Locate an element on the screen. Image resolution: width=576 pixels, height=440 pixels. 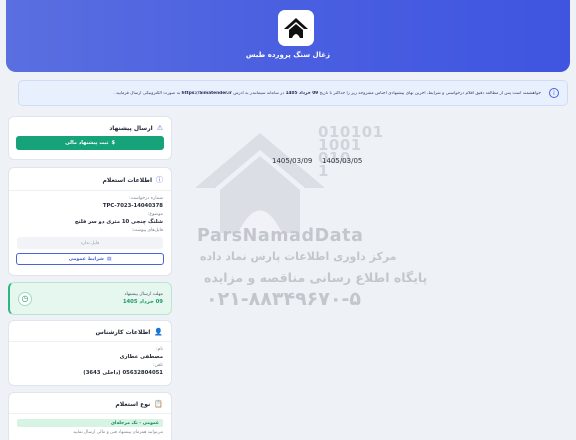
inquiry-type-badge: عمومی - تک مرحله‌ای is located at coordinates (90, 423).